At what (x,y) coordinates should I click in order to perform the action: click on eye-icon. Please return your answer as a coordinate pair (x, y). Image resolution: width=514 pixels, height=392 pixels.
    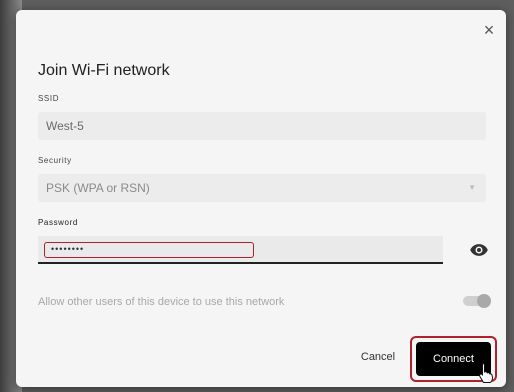
    Looking at the image, I should click on (479, 250).